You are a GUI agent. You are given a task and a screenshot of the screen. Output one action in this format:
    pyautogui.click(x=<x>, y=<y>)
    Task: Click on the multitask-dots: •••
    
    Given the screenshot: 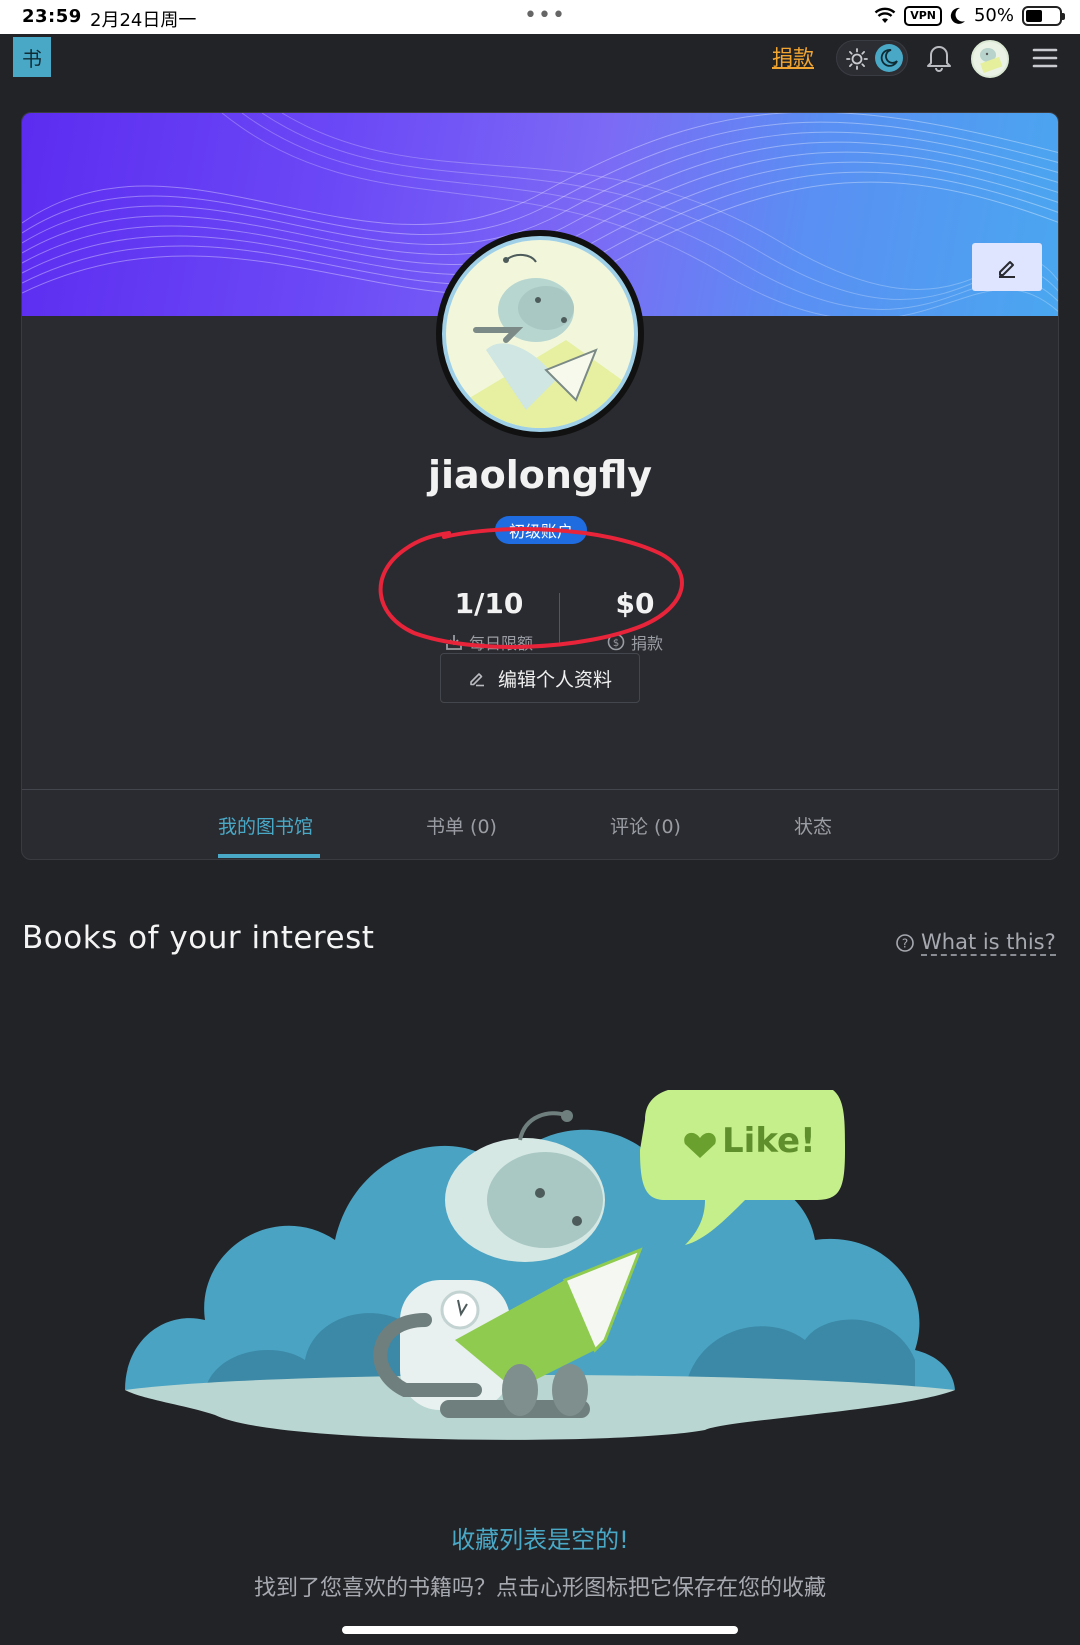 What is the action you would take?
    pyautogui.click(x=545, y=15)
    